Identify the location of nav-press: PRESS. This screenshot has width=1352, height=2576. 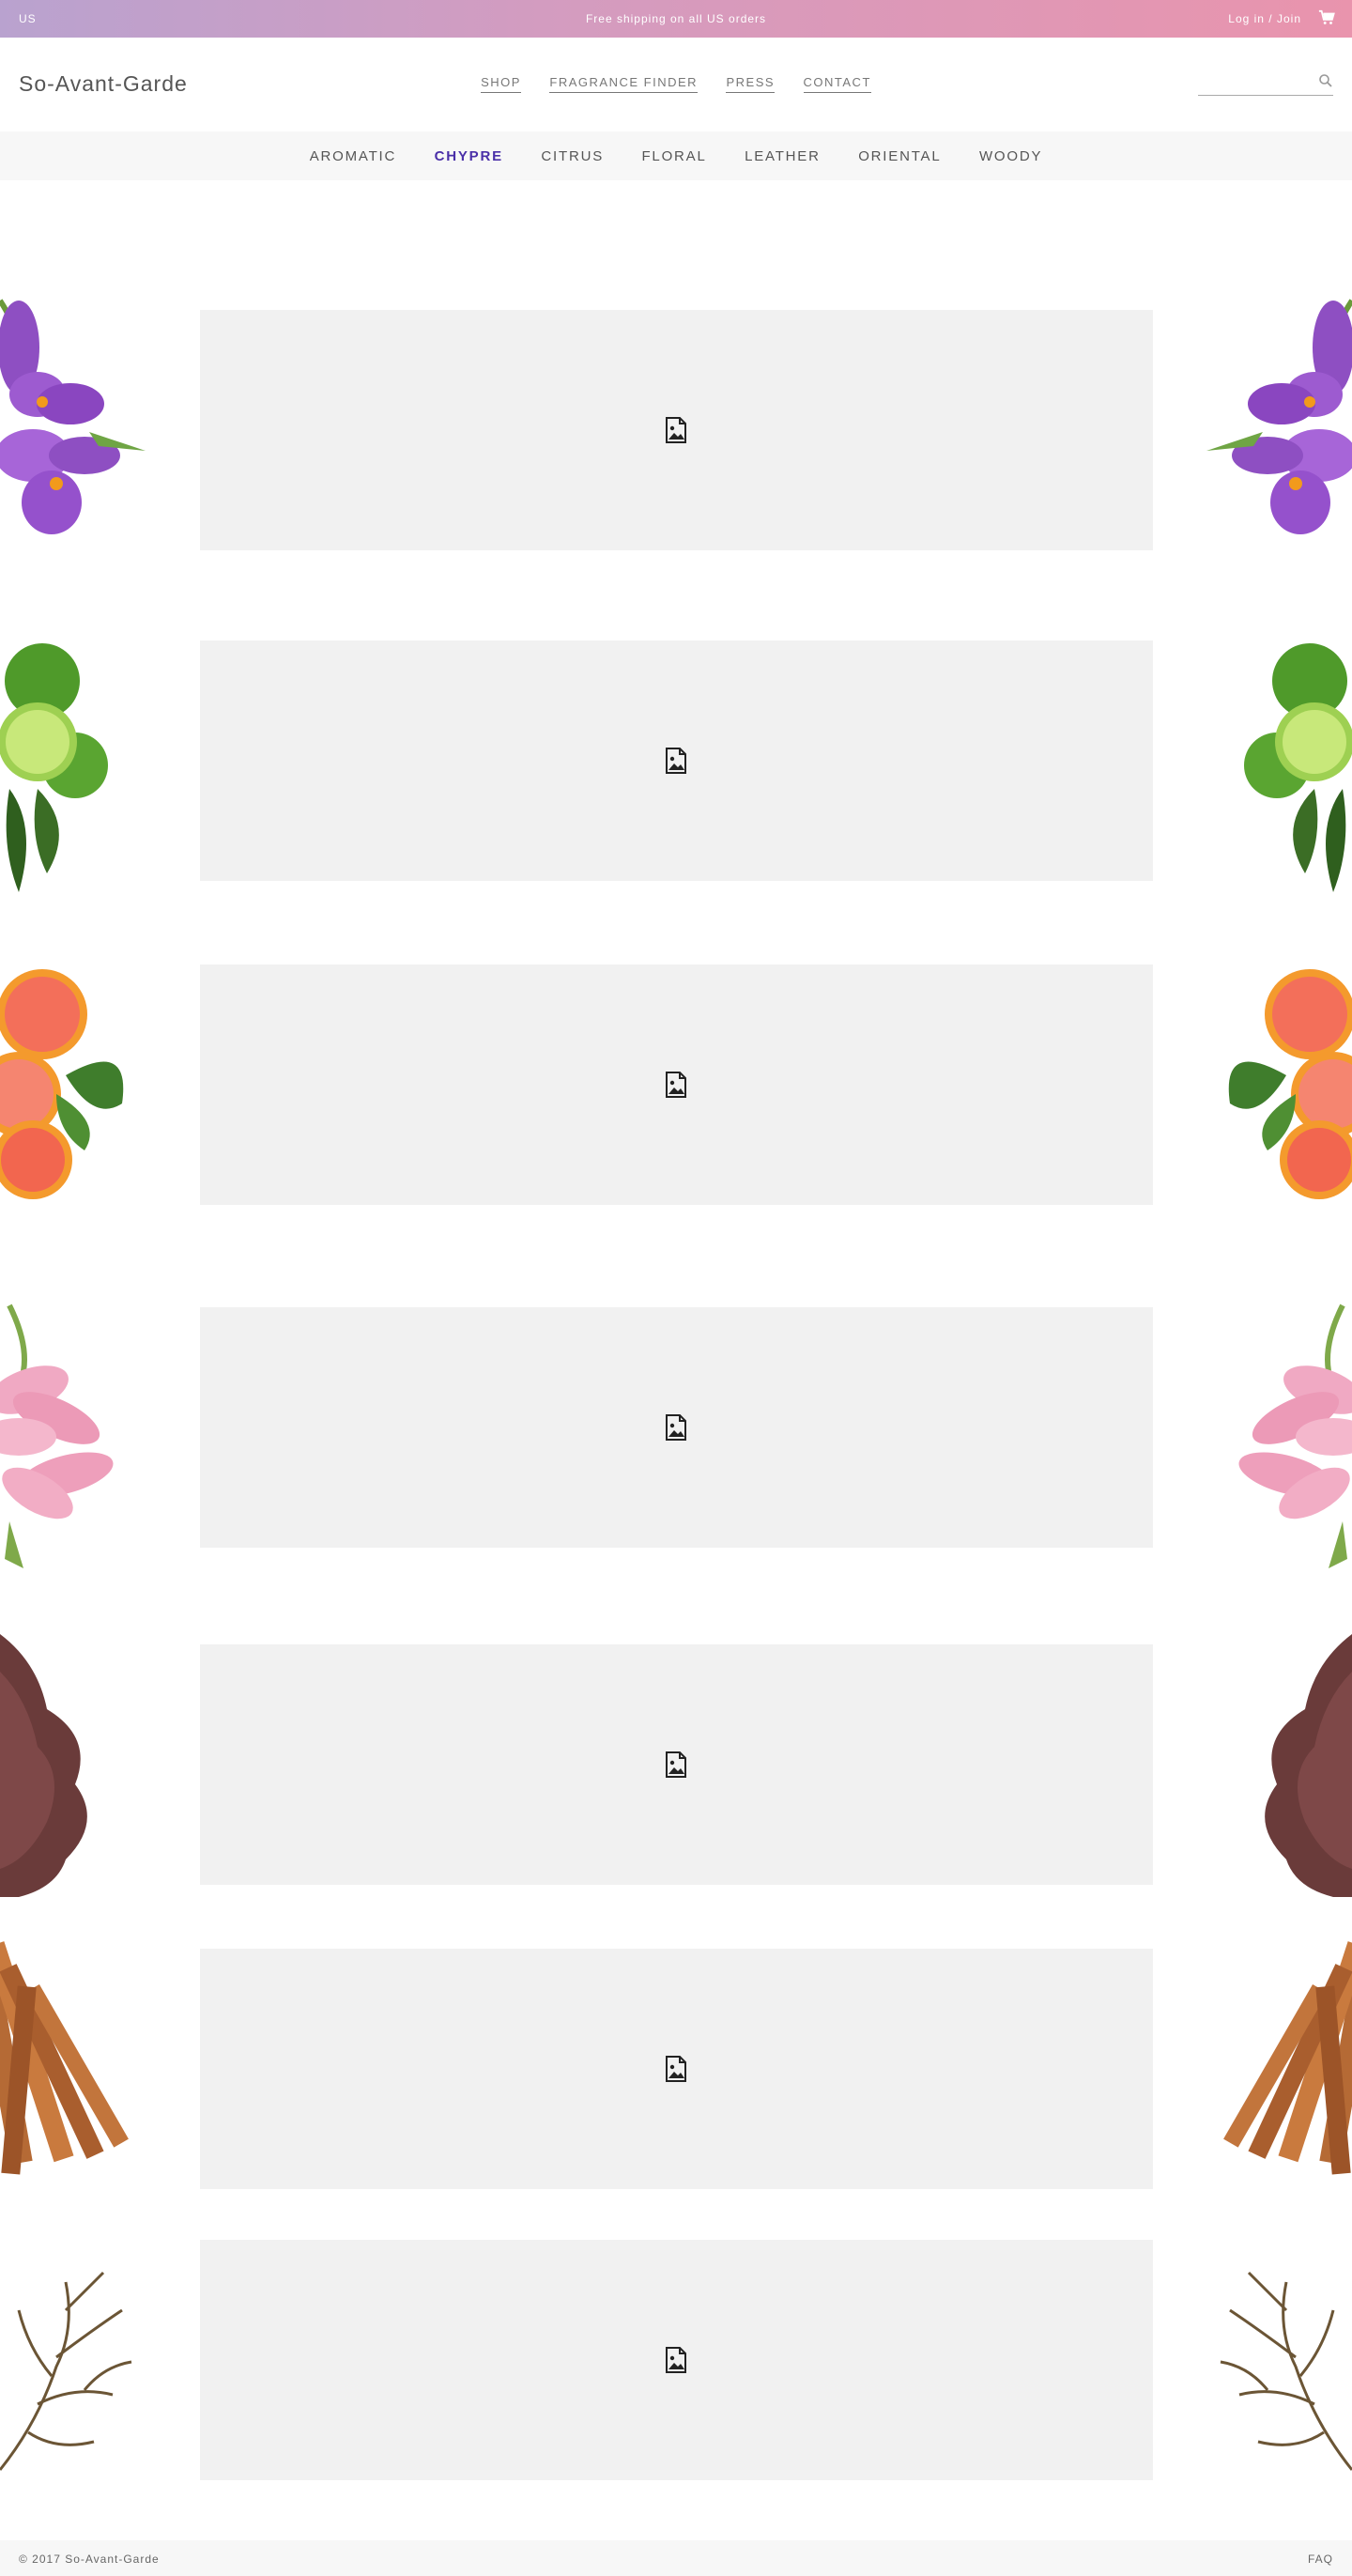
(751, 84).